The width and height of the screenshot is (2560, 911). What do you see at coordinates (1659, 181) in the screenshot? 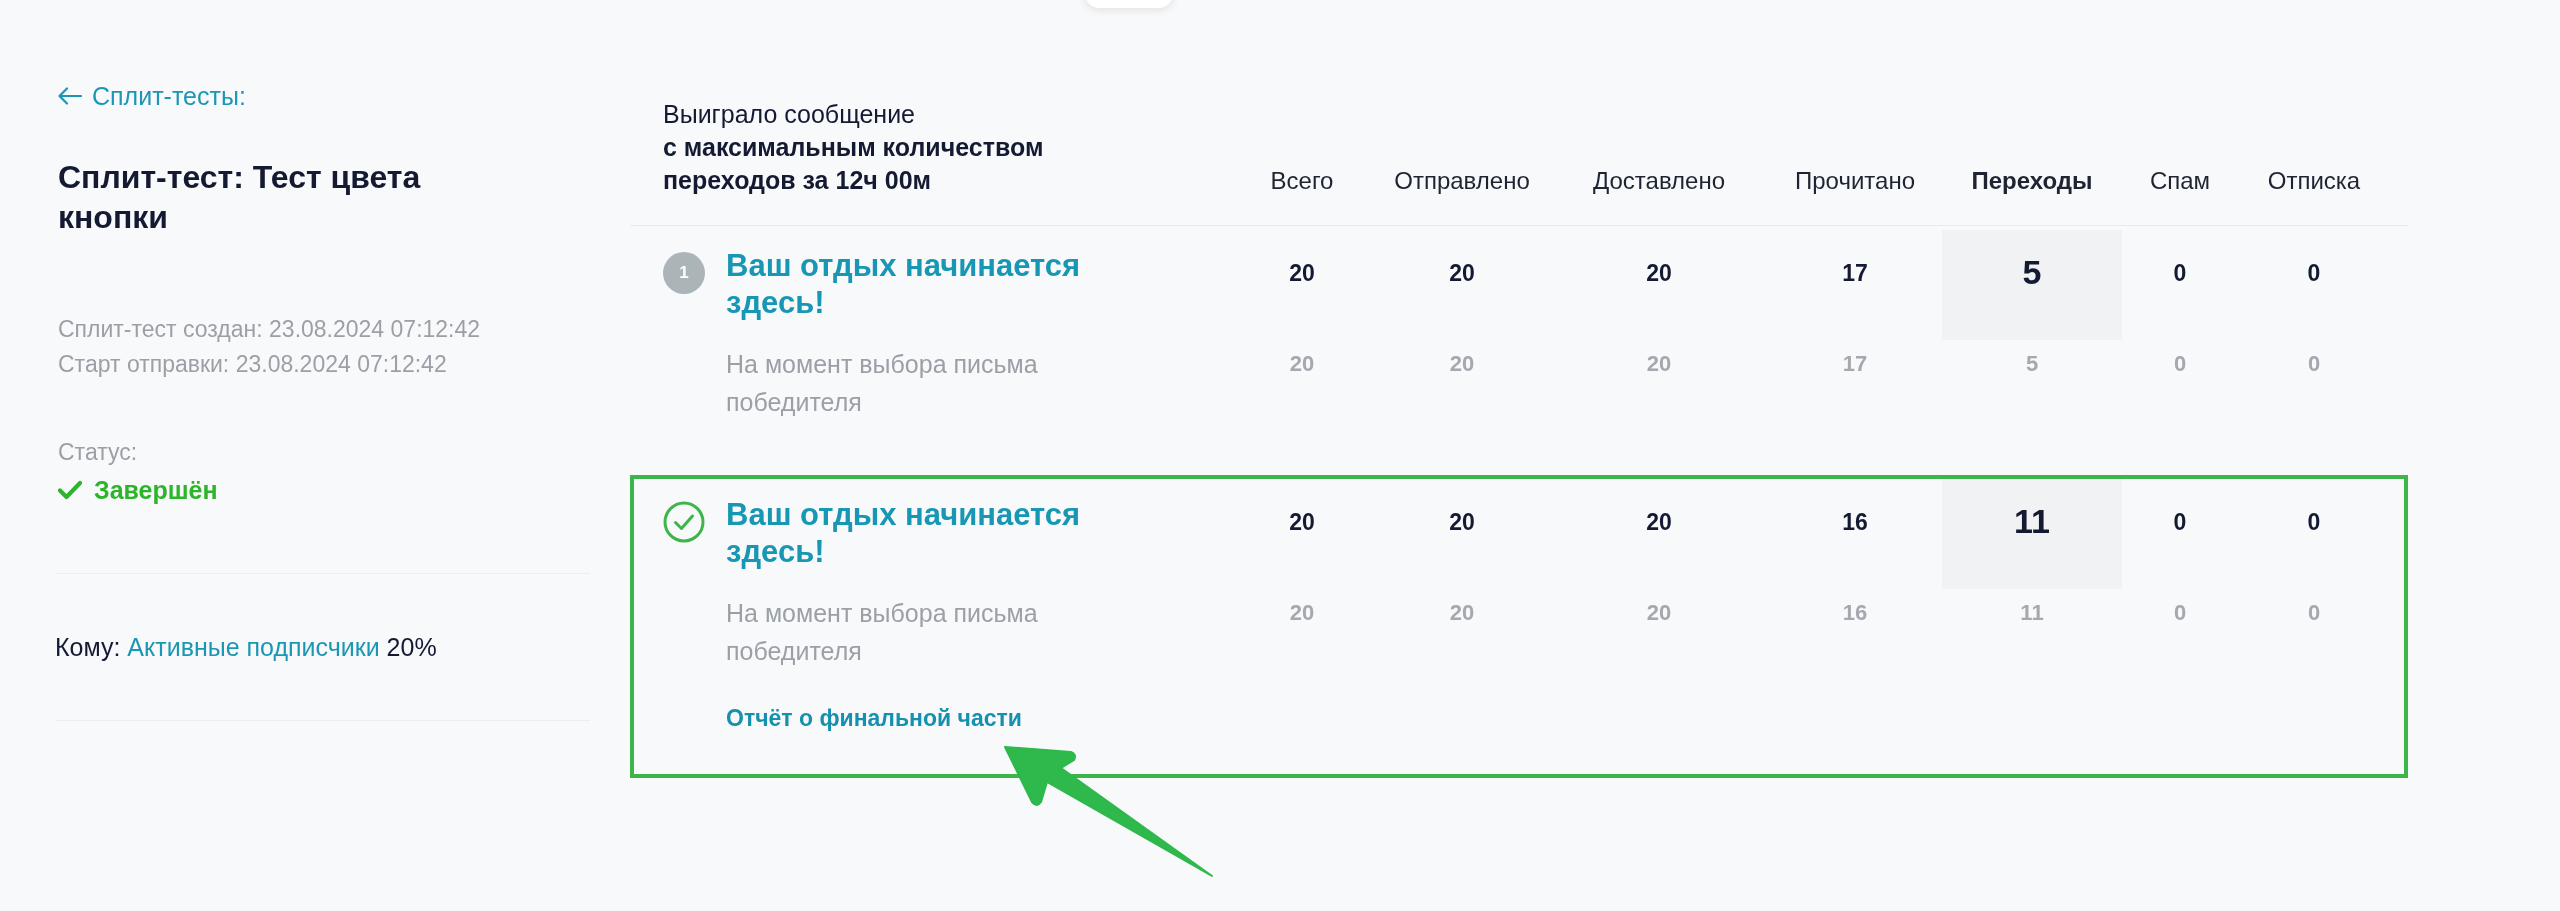
I see `column-header: Доставлено` at bounding box center [1659, 181].